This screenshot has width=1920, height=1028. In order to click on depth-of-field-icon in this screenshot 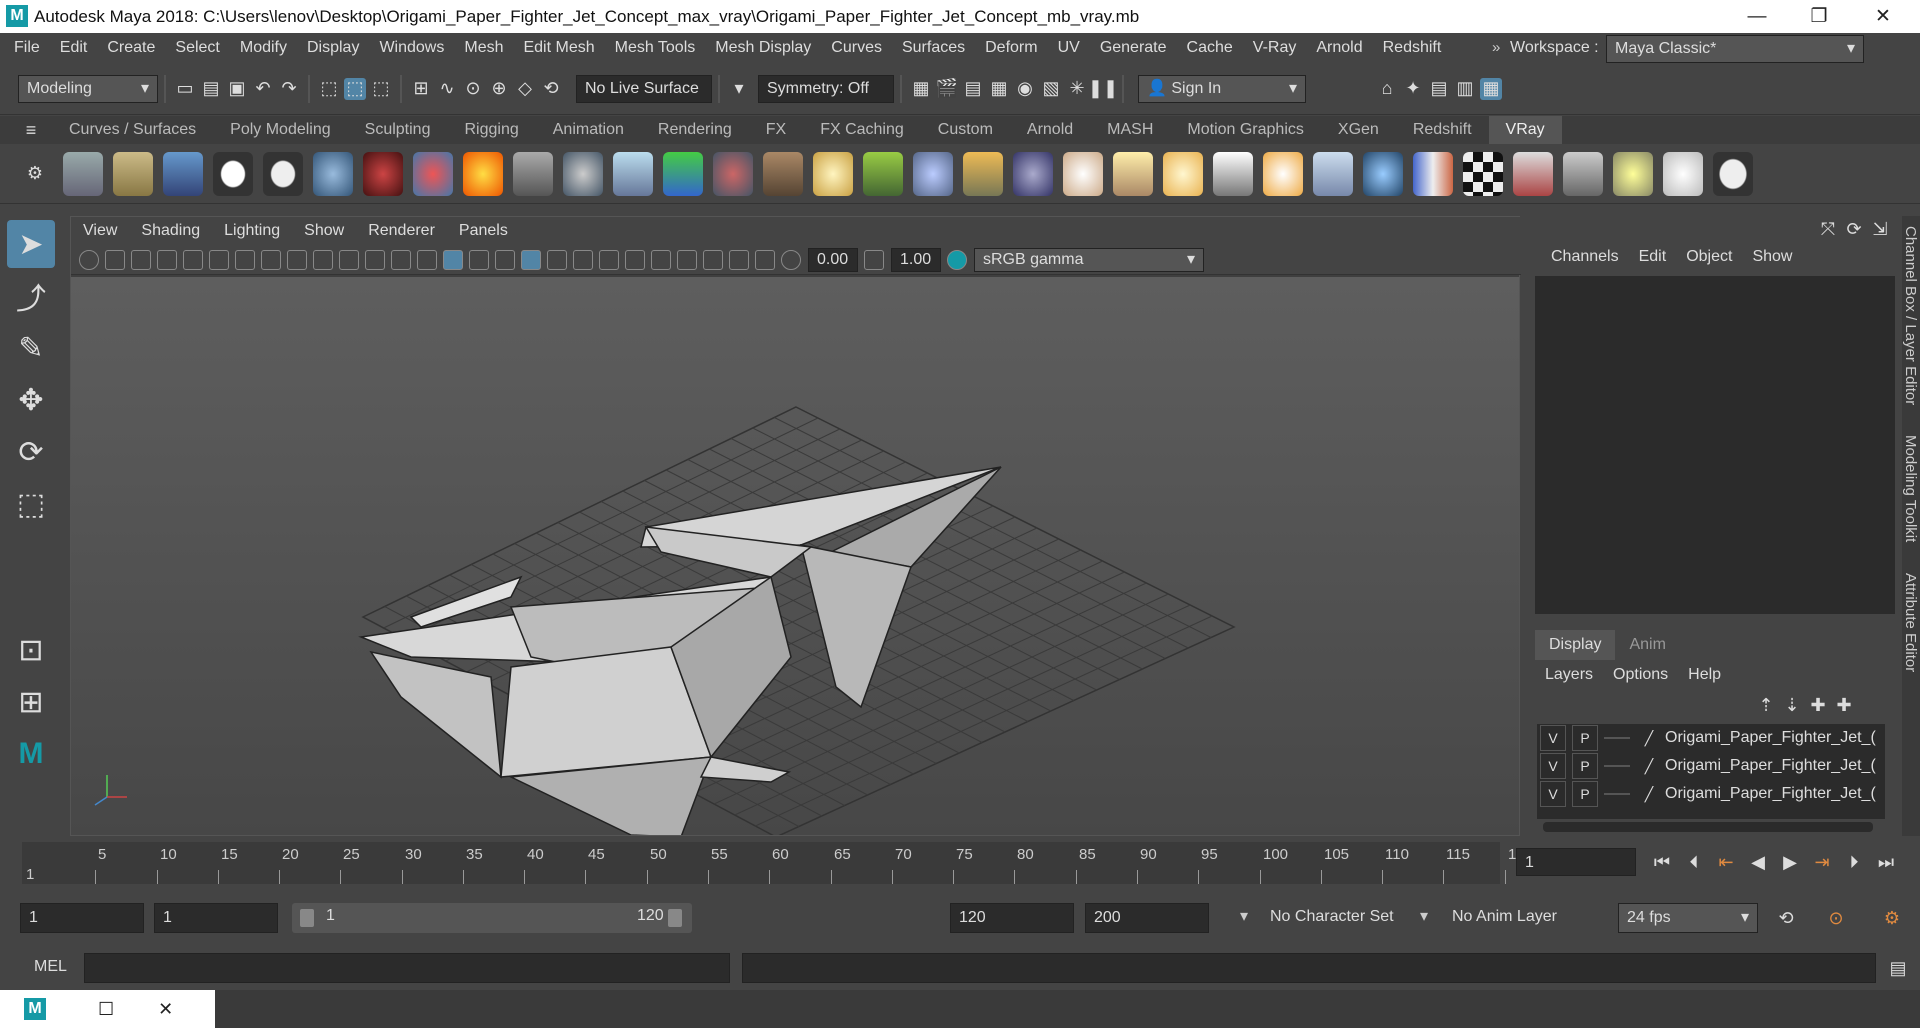, I will do `click(661, 259)`.